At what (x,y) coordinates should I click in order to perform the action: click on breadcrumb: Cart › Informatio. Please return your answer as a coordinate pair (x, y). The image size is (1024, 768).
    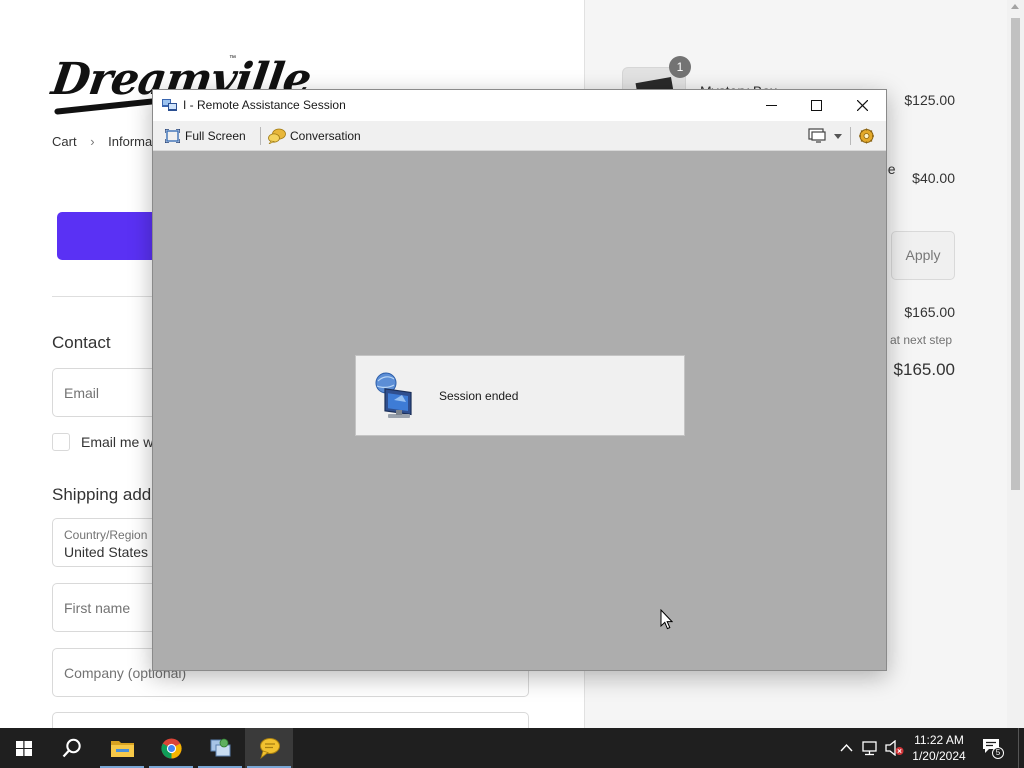
    Looking at the image, I should click on (109, 141).